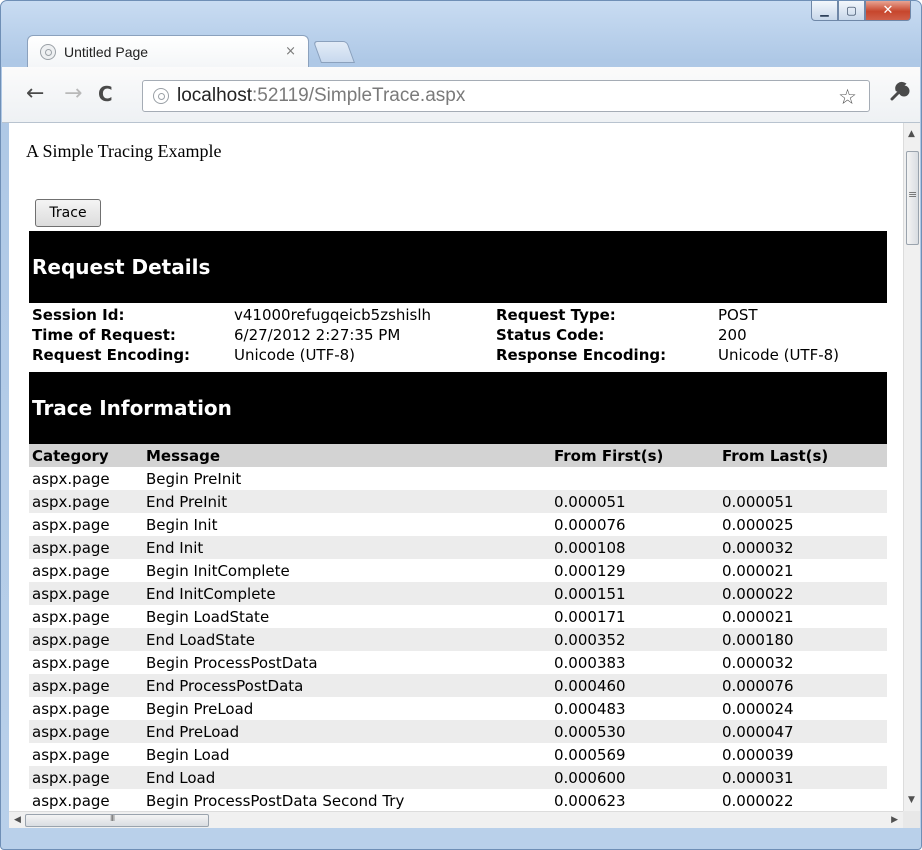 Image resolution: width=922 pixels, height=850 pixels. Describe the element at coordinates (117, 820) in the screenshot. I see `horizontal-scroll-thumb` at that location.